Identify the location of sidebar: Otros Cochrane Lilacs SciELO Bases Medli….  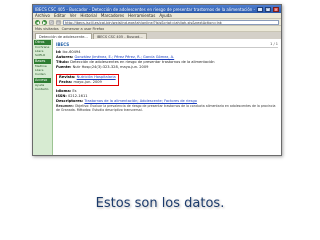
(43, 97).